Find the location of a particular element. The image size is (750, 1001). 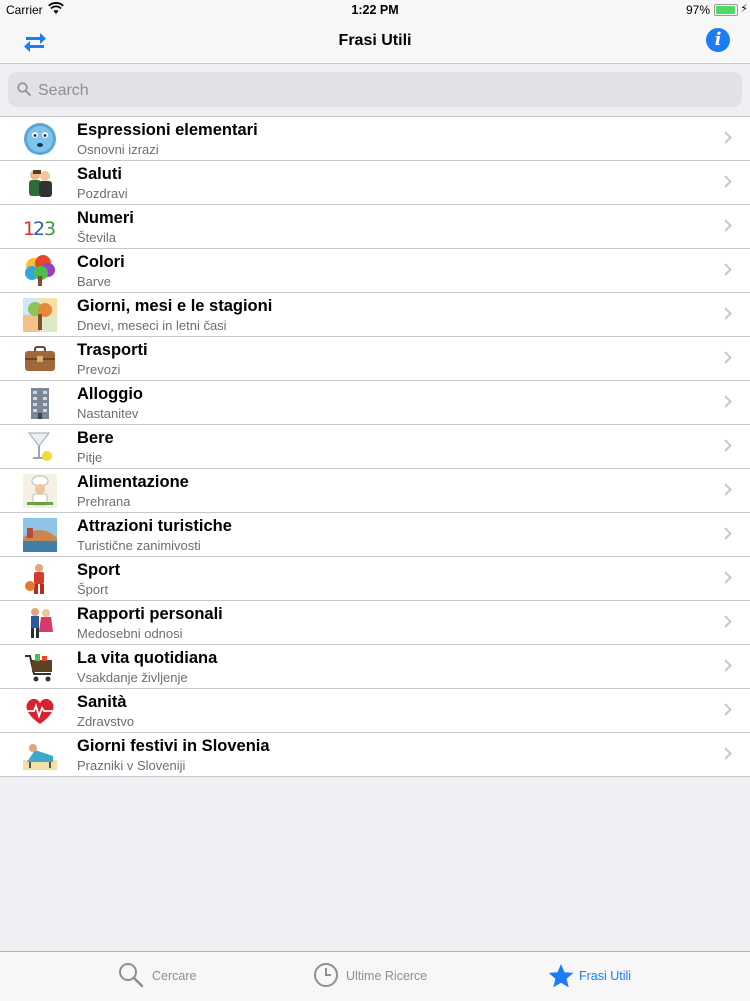

color-tree-icon is located at coordinates (40, 270).